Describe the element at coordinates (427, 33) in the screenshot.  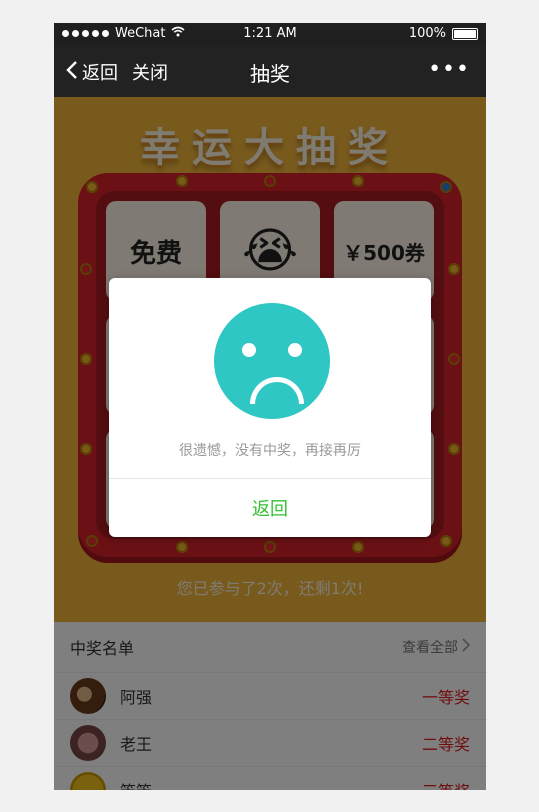
I see `battery-percent: 100%` at that location.